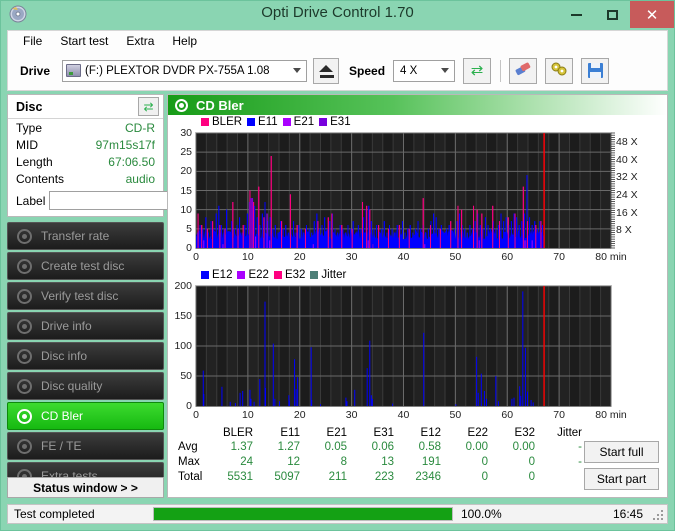 The height and width of the screenshot is (531, 675). I want to click on progress-percent: 100.0%, so click(481, 514).